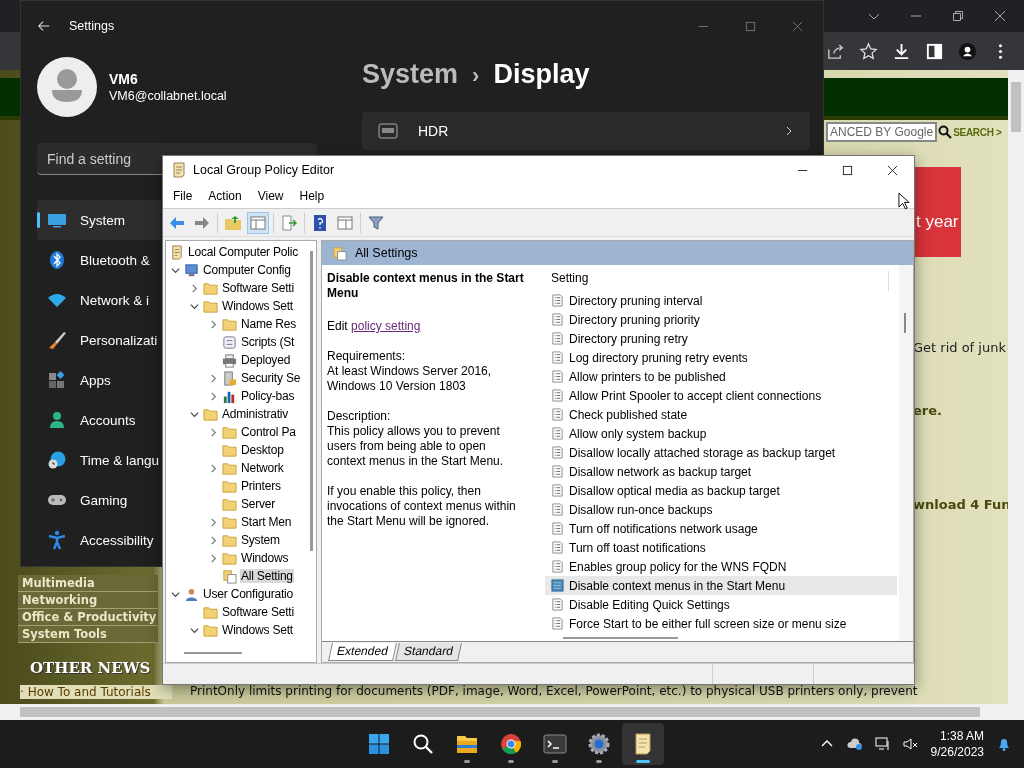 The height and width of the screenshot is (768, 1024). What do you see at coordinates (643, 744) in the screenshot?
I see `taskbar-button` at bounding box center [643, 744].